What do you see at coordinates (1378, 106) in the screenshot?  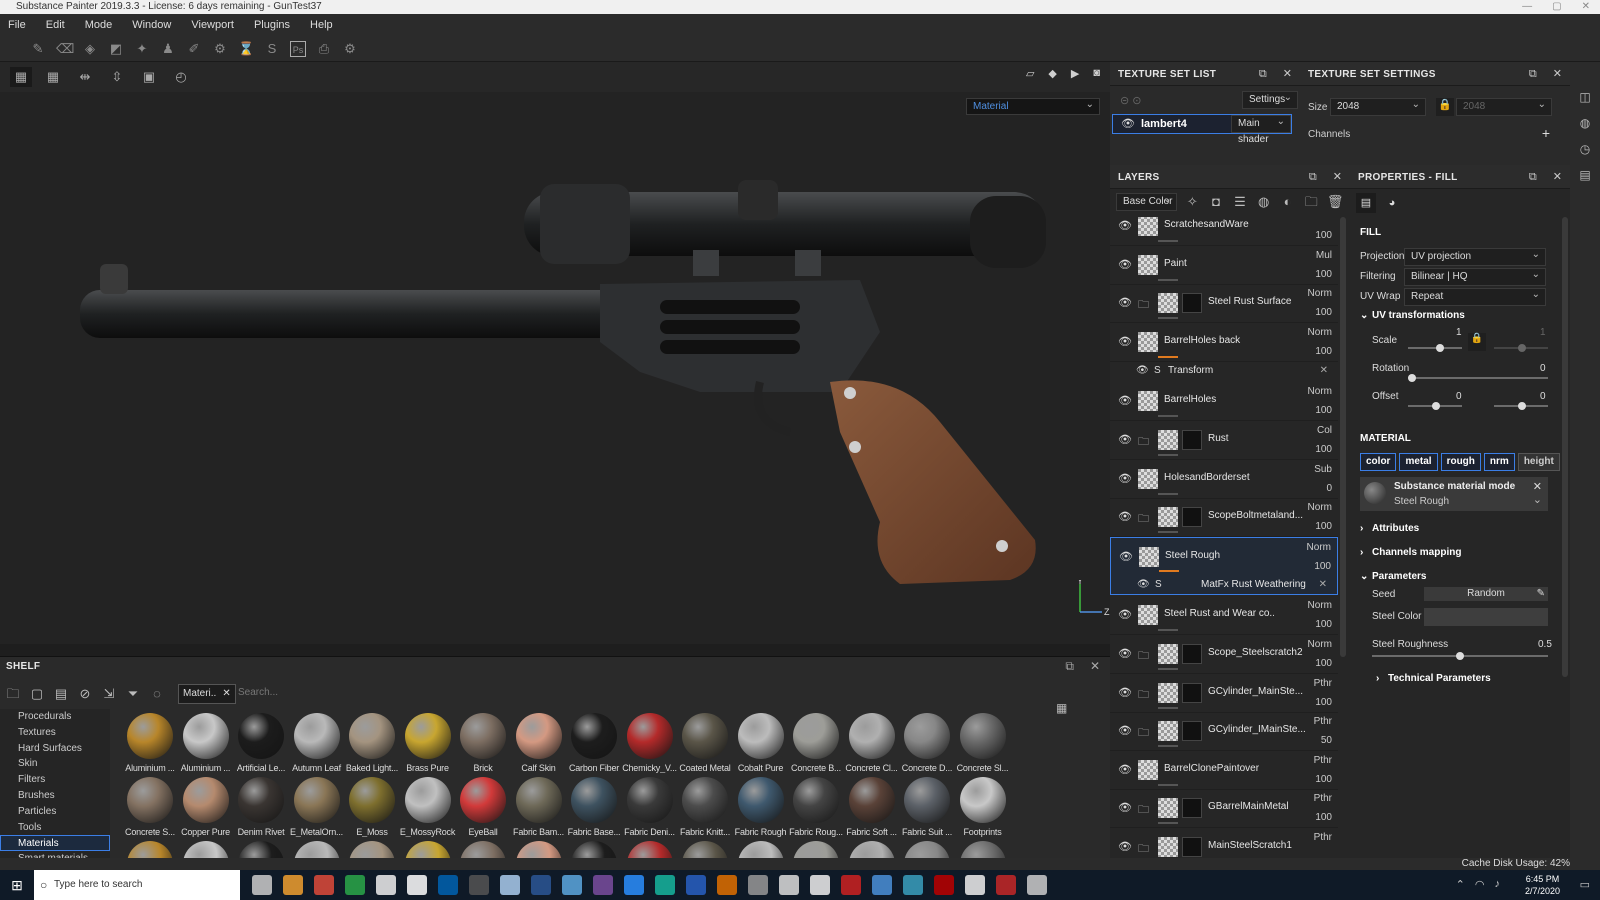 I see `size-select: 2048` at bounding box center [1378, 106].